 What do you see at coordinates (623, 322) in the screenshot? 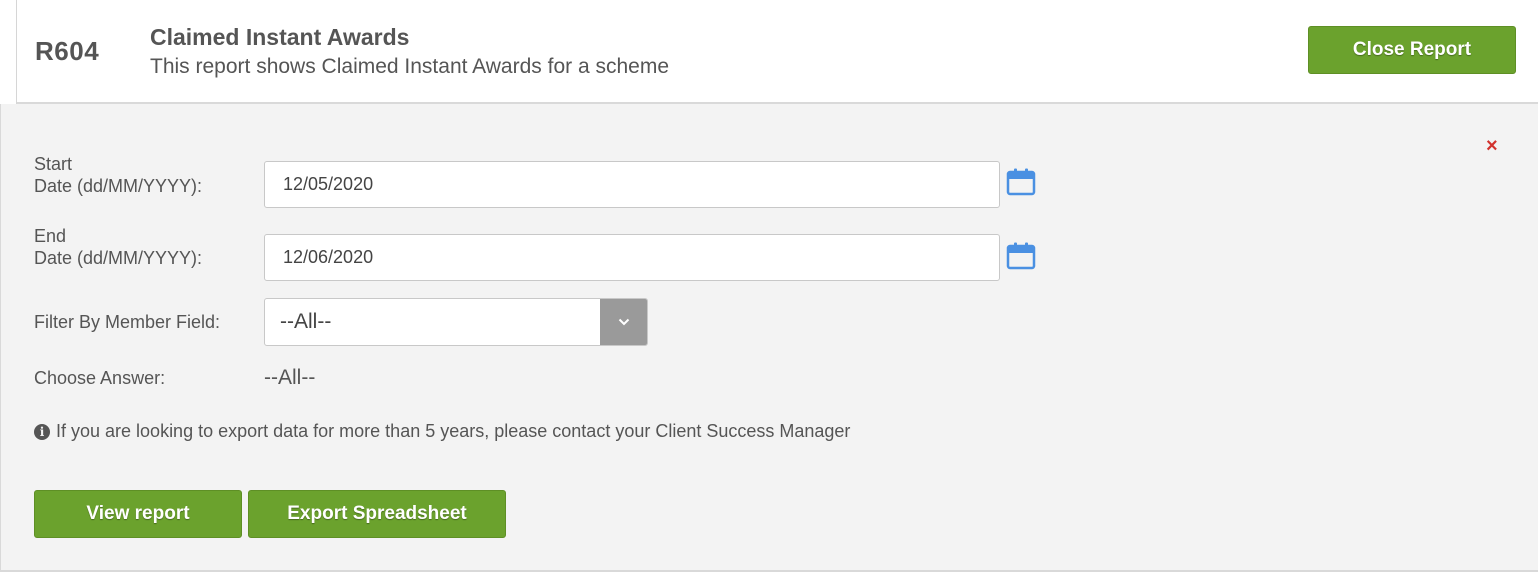
I see `chevron-down-icon` at bounding box center [623, 322].